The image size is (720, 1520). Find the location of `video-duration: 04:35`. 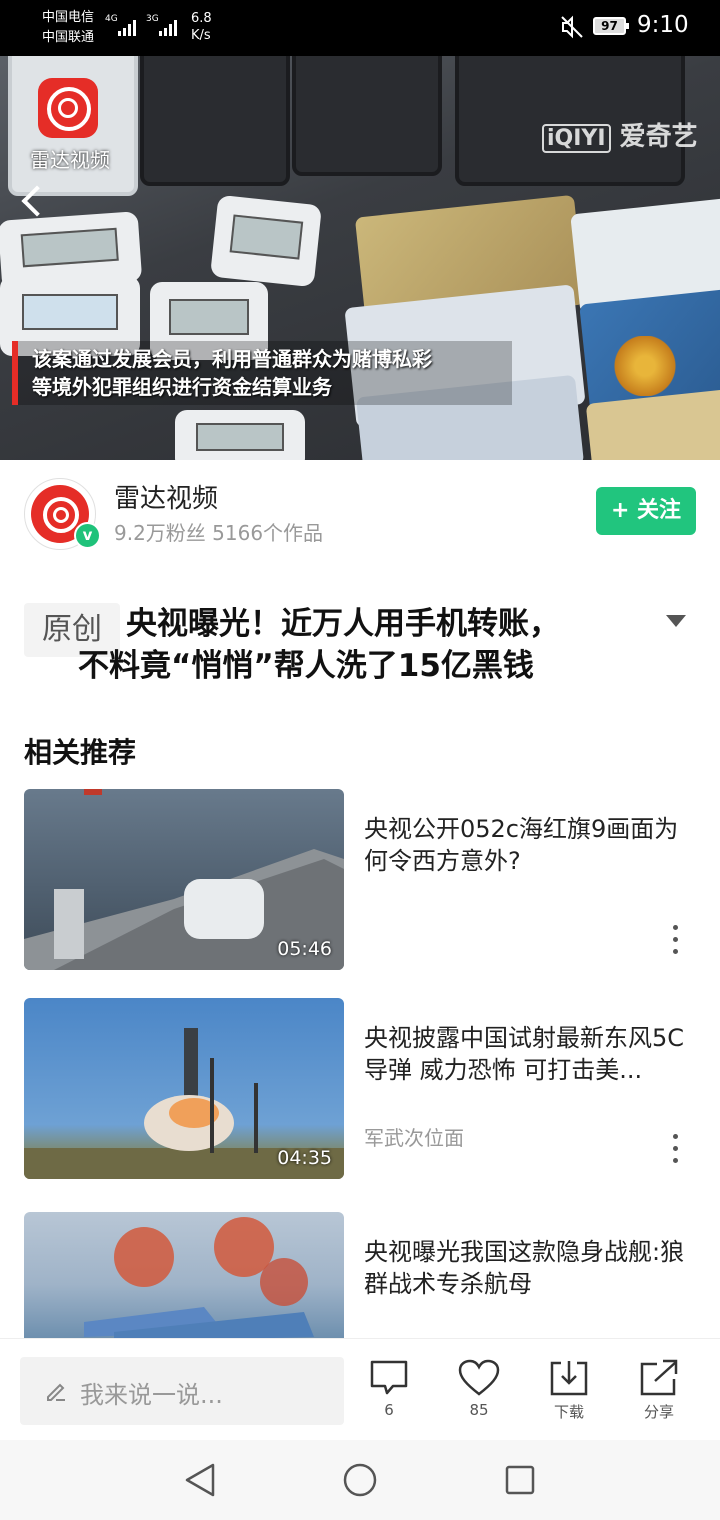

video-duration: 04:35 is located at coordinates (304, 1158).